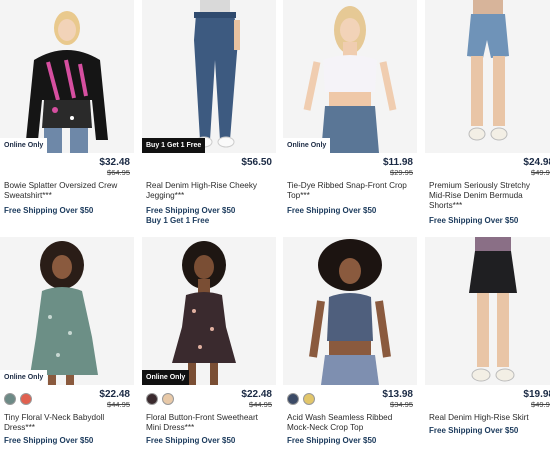 The height and width of the screenshot is (452, 550). Describe the element at coordinates (401, 404) in the screenshot. I see `original-price: $34.95` at that location.